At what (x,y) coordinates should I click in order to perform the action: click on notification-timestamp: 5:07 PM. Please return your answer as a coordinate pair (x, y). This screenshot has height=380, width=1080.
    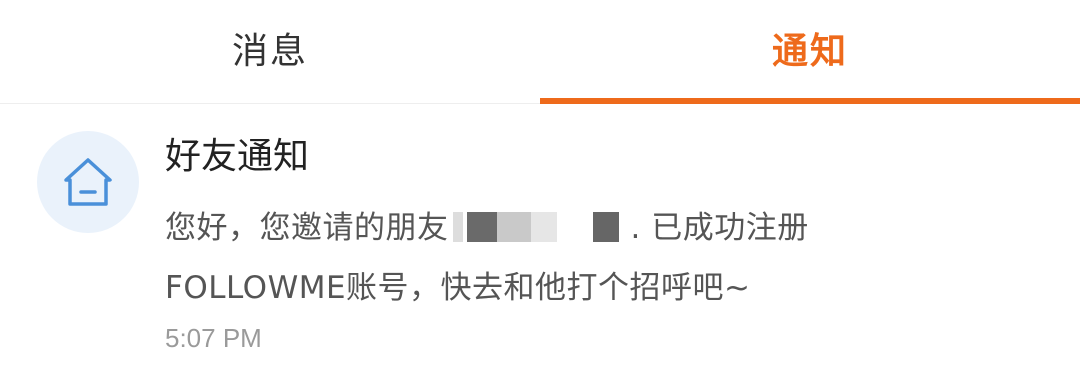
    Looking at the image, I should click on (213, 338).